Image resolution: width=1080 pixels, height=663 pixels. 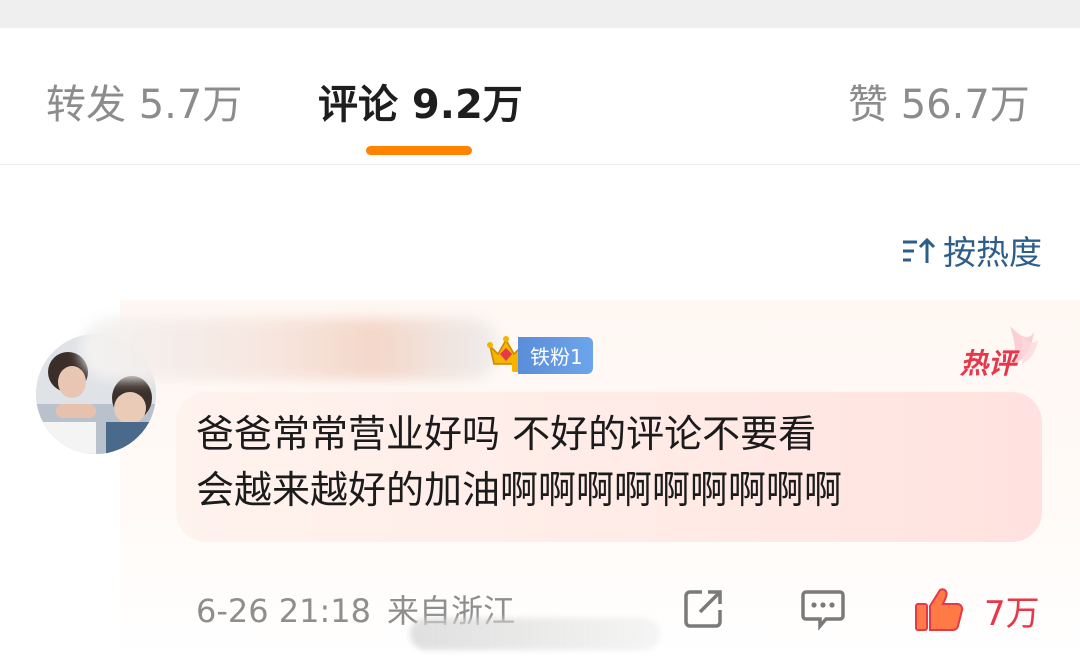 What do you see at coordinates (290, 349) in the screenshot?
I see `username-blurred` at bounding box center [290, 349].